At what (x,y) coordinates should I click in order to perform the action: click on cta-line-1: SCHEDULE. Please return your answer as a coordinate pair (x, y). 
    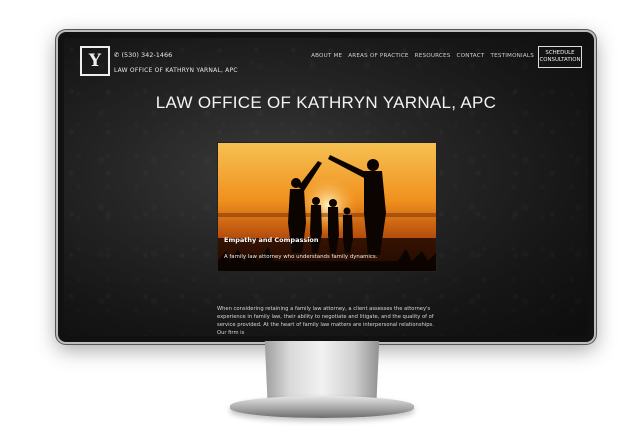
    Looking at the image, I should click on (560, 53).